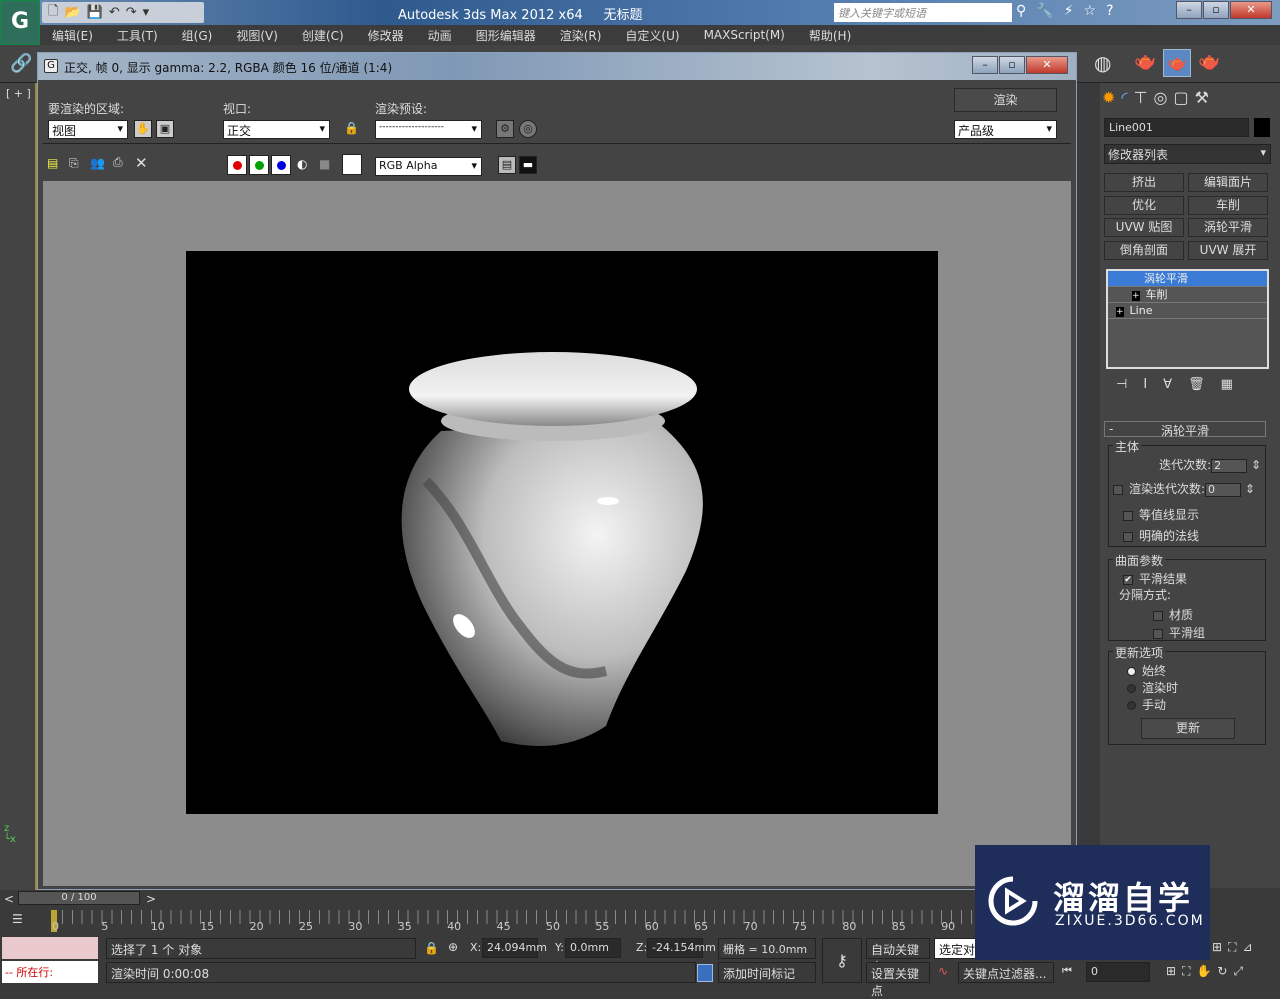  Describe the element at coordinates (1069, 11) in the screenshot. I see `satellite-icon: ⚡` at that location.